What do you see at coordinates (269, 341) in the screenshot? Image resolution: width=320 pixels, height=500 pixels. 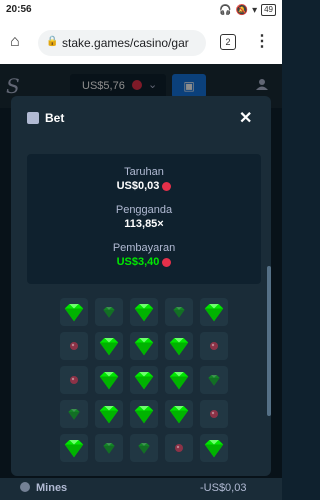 I see `modal-scrollbar` at bounding box center [269, 341].